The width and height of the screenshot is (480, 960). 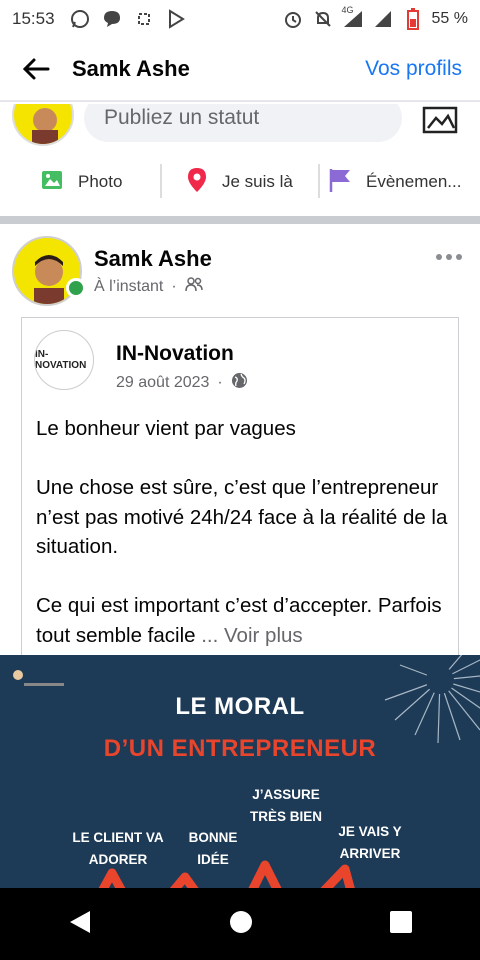 I want to click on post-meta: À l’instant ·, so click(x=148, y=286).